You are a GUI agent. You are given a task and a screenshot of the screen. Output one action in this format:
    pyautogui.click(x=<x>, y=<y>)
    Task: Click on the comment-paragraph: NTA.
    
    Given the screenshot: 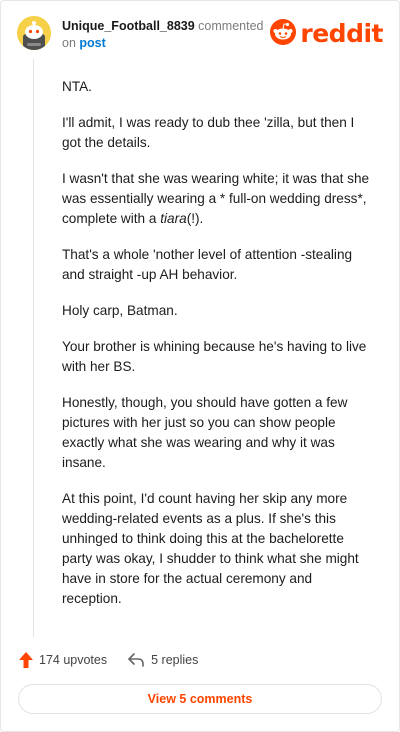 What is the action you would take?
    pyautogui.click(x=77, y=86)
    